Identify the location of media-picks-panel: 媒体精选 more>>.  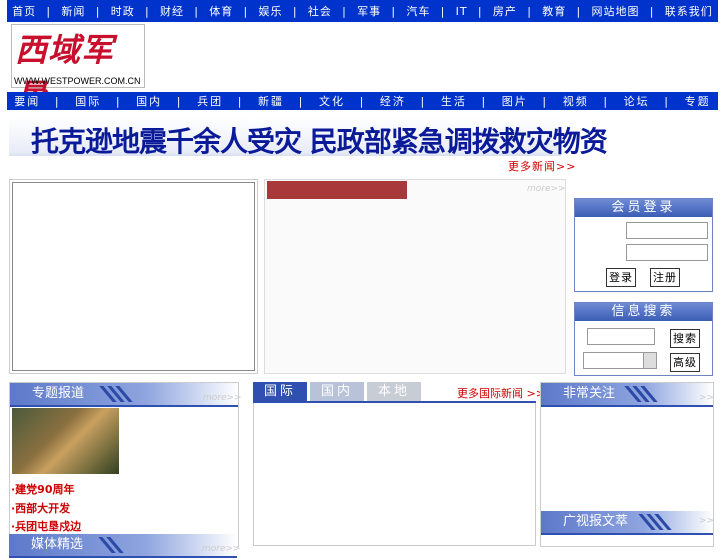
(125, 546).